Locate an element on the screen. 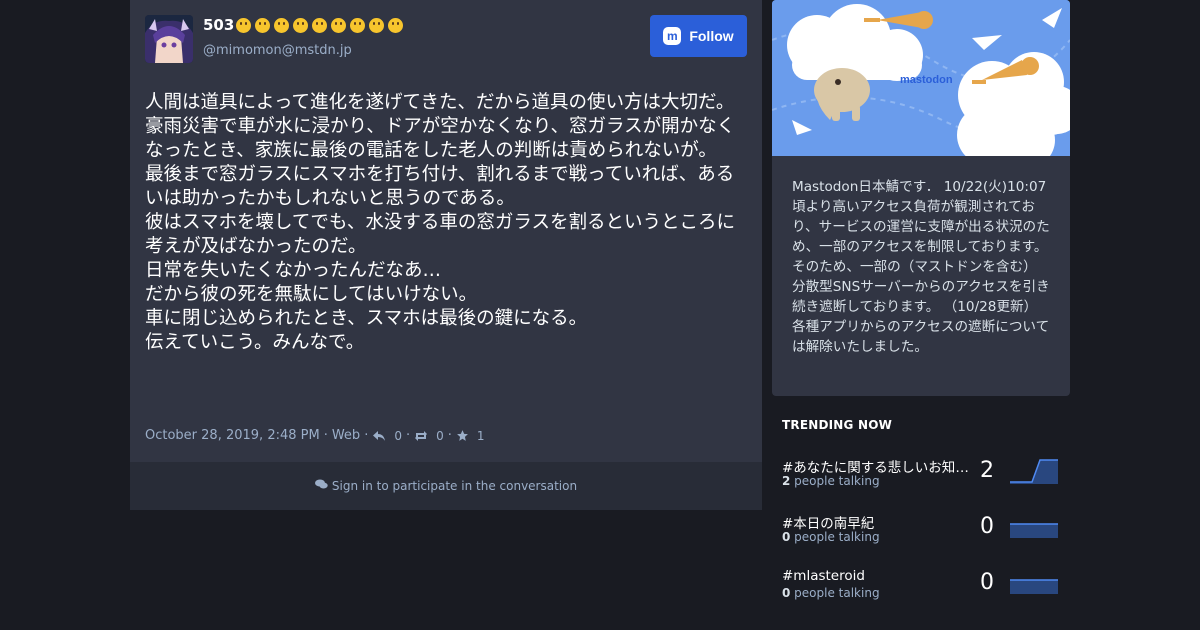  boost-icon is located at coordinates (421, 436).